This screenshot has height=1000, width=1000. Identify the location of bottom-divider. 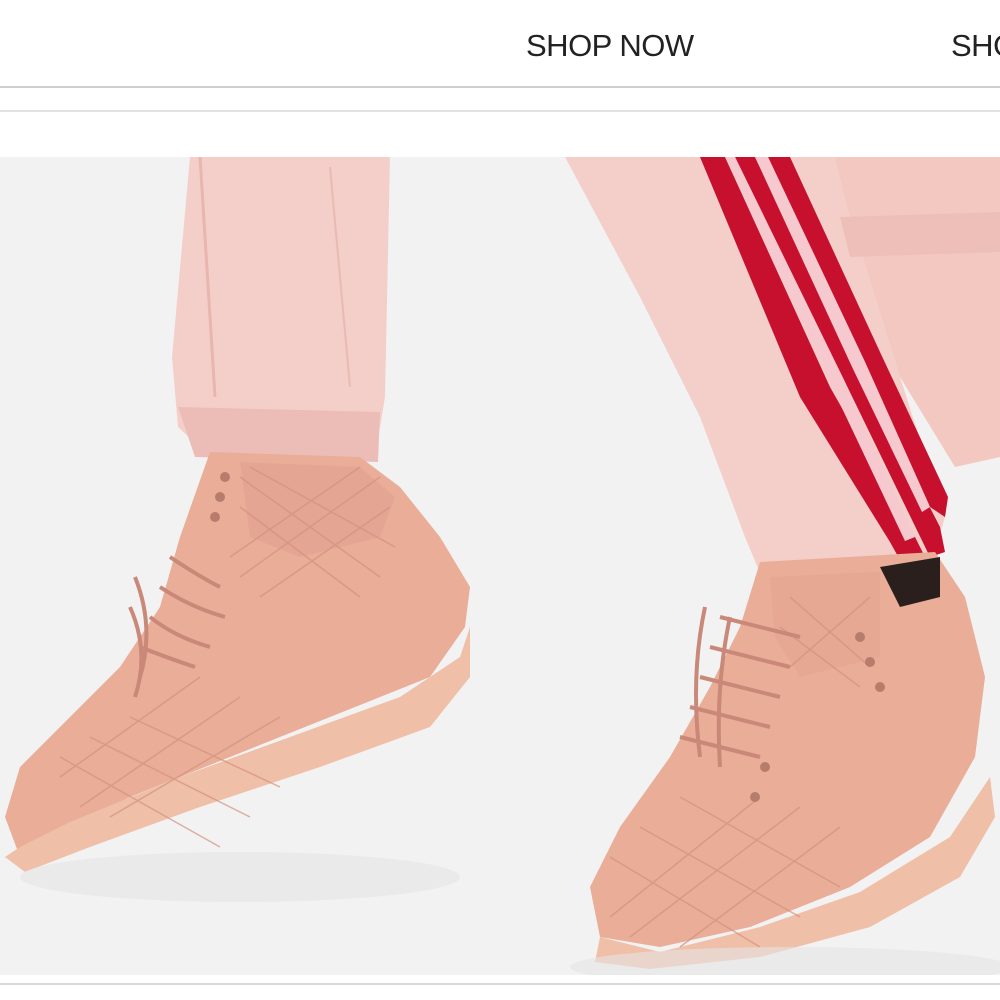
(500, 984).